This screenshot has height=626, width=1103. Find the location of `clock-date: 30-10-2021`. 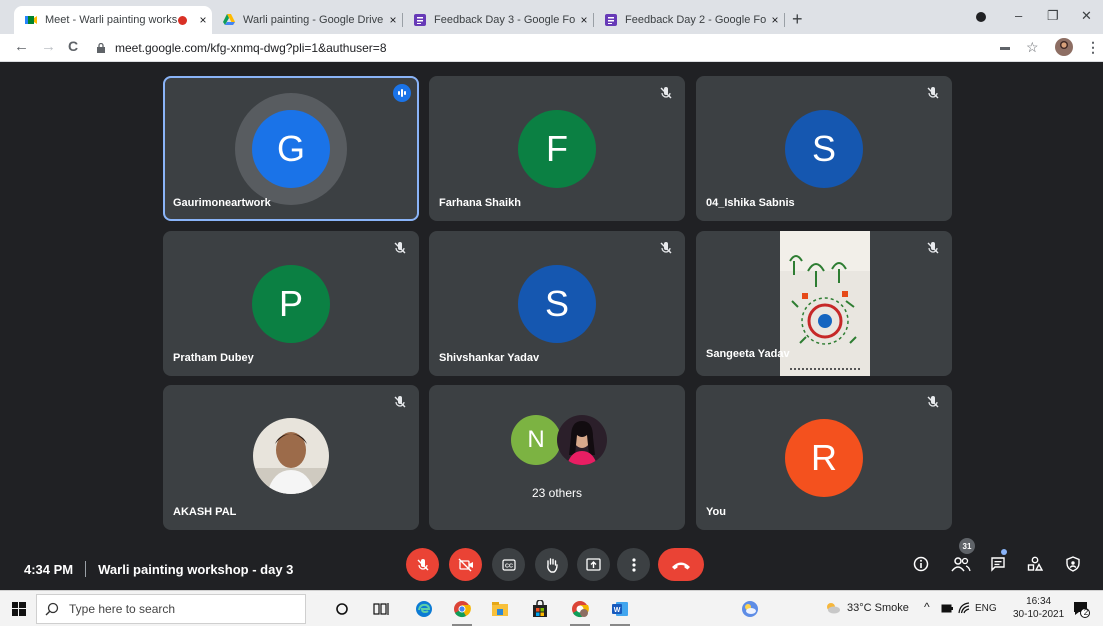

clock-date: 30-10-2021 is located at coordinates (1039, 614).